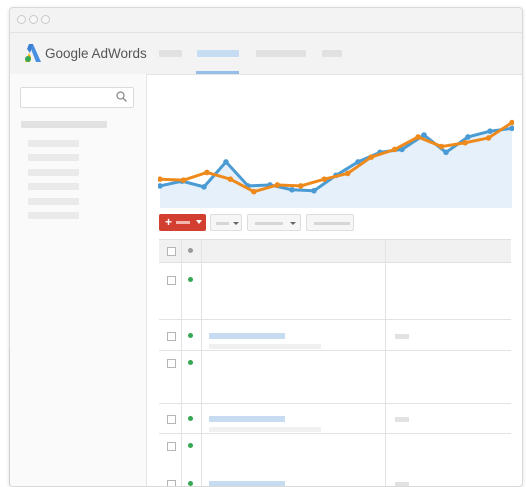 The image size is (526, 487). I want to click on select-all-checkbox, so click(171, 251).